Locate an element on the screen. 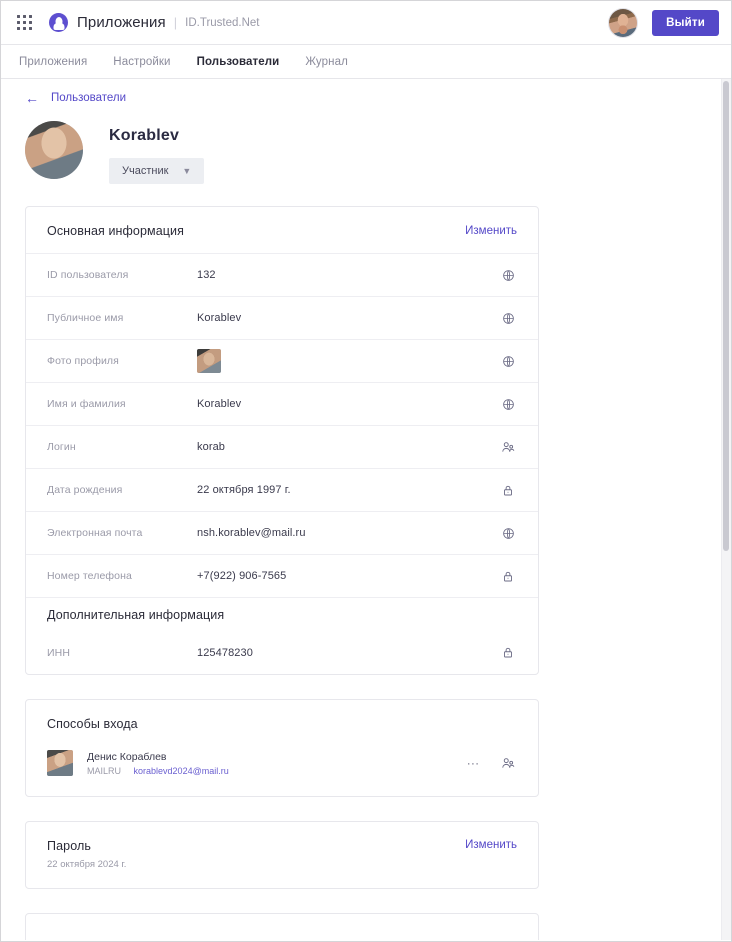 The image size is (732, 942). avatar is located at coordinates (623, 22).